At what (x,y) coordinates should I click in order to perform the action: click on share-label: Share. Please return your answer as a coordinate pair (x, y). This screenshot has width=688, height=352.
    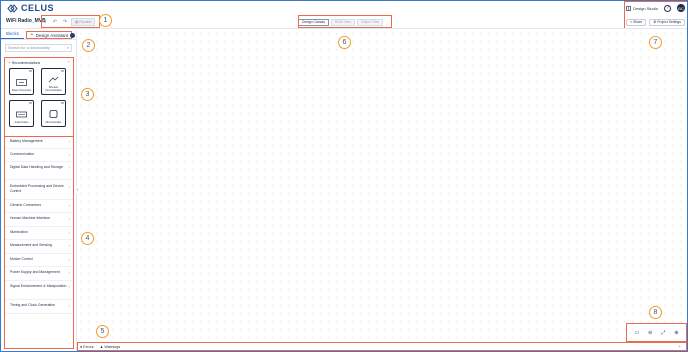
    Looking at the image, I should click on (638, 22).